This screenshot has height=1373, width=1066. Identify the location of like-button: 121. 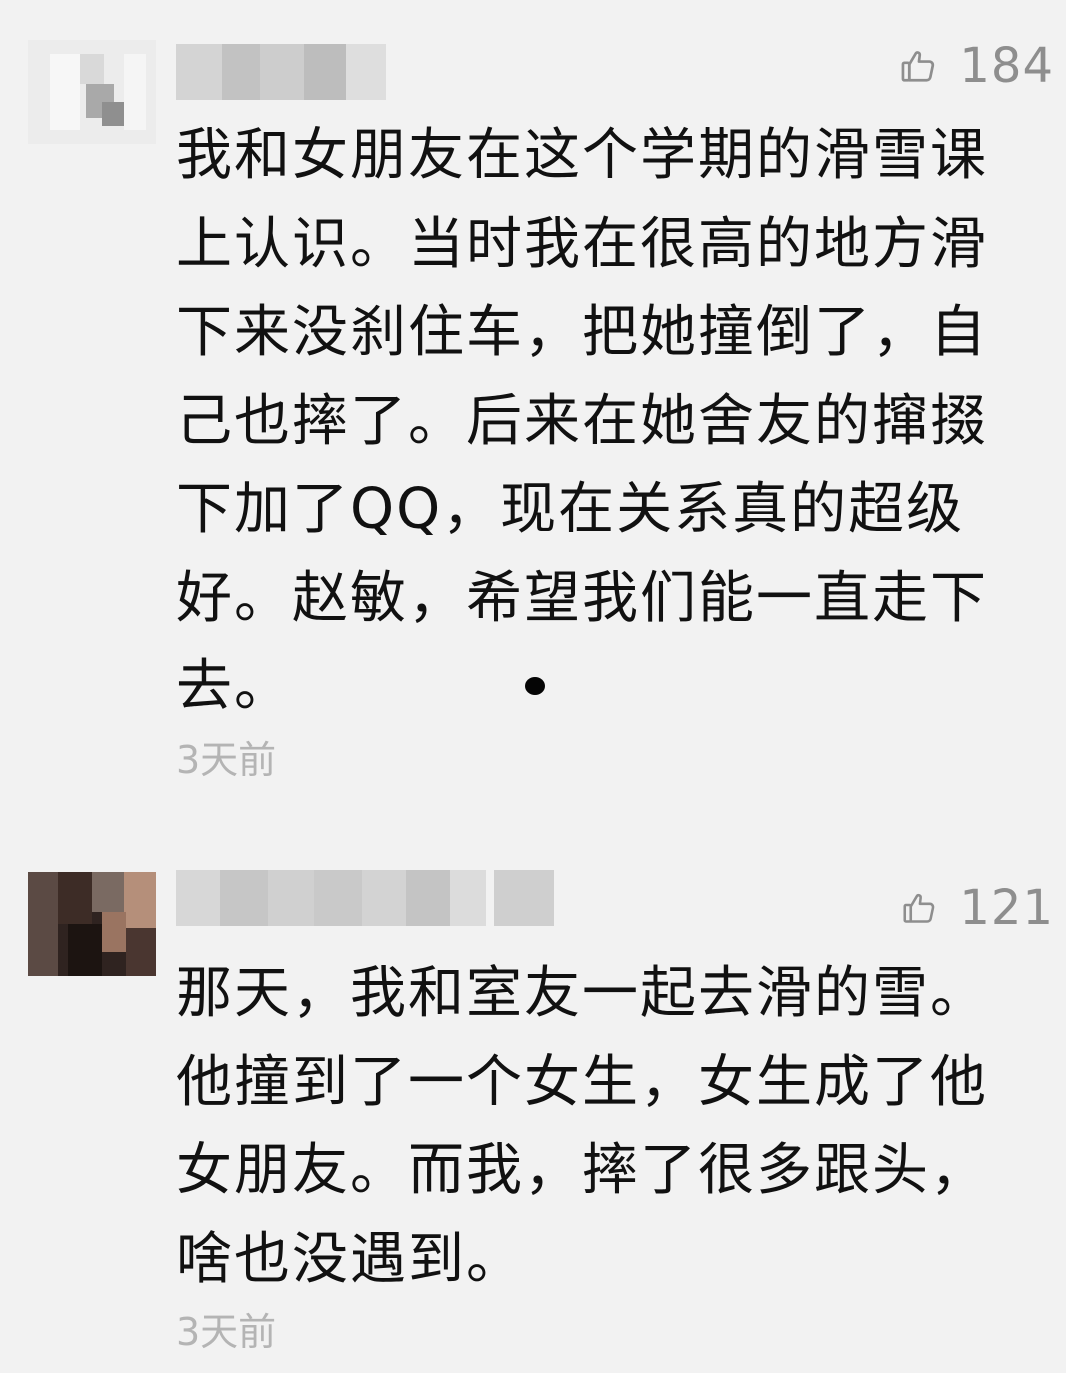
(977, 908).